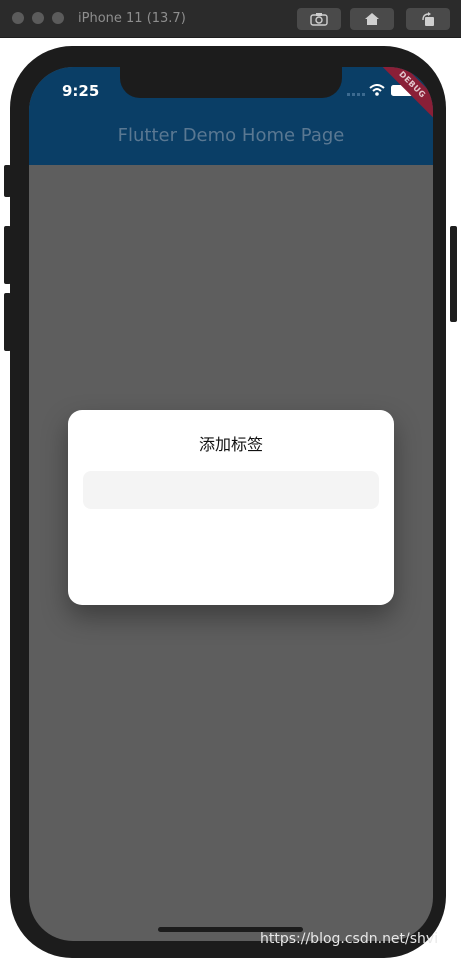  Describe the element at coordinates (231, 490) in the screenshot. I see `tag-input` at that location.